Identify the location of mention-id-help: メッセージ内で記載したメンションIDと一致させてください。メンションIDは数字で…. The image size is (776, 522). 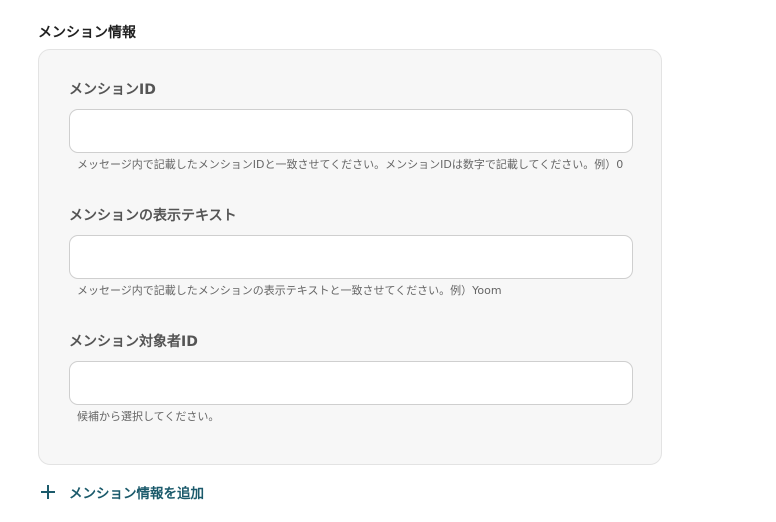
(350, 164).